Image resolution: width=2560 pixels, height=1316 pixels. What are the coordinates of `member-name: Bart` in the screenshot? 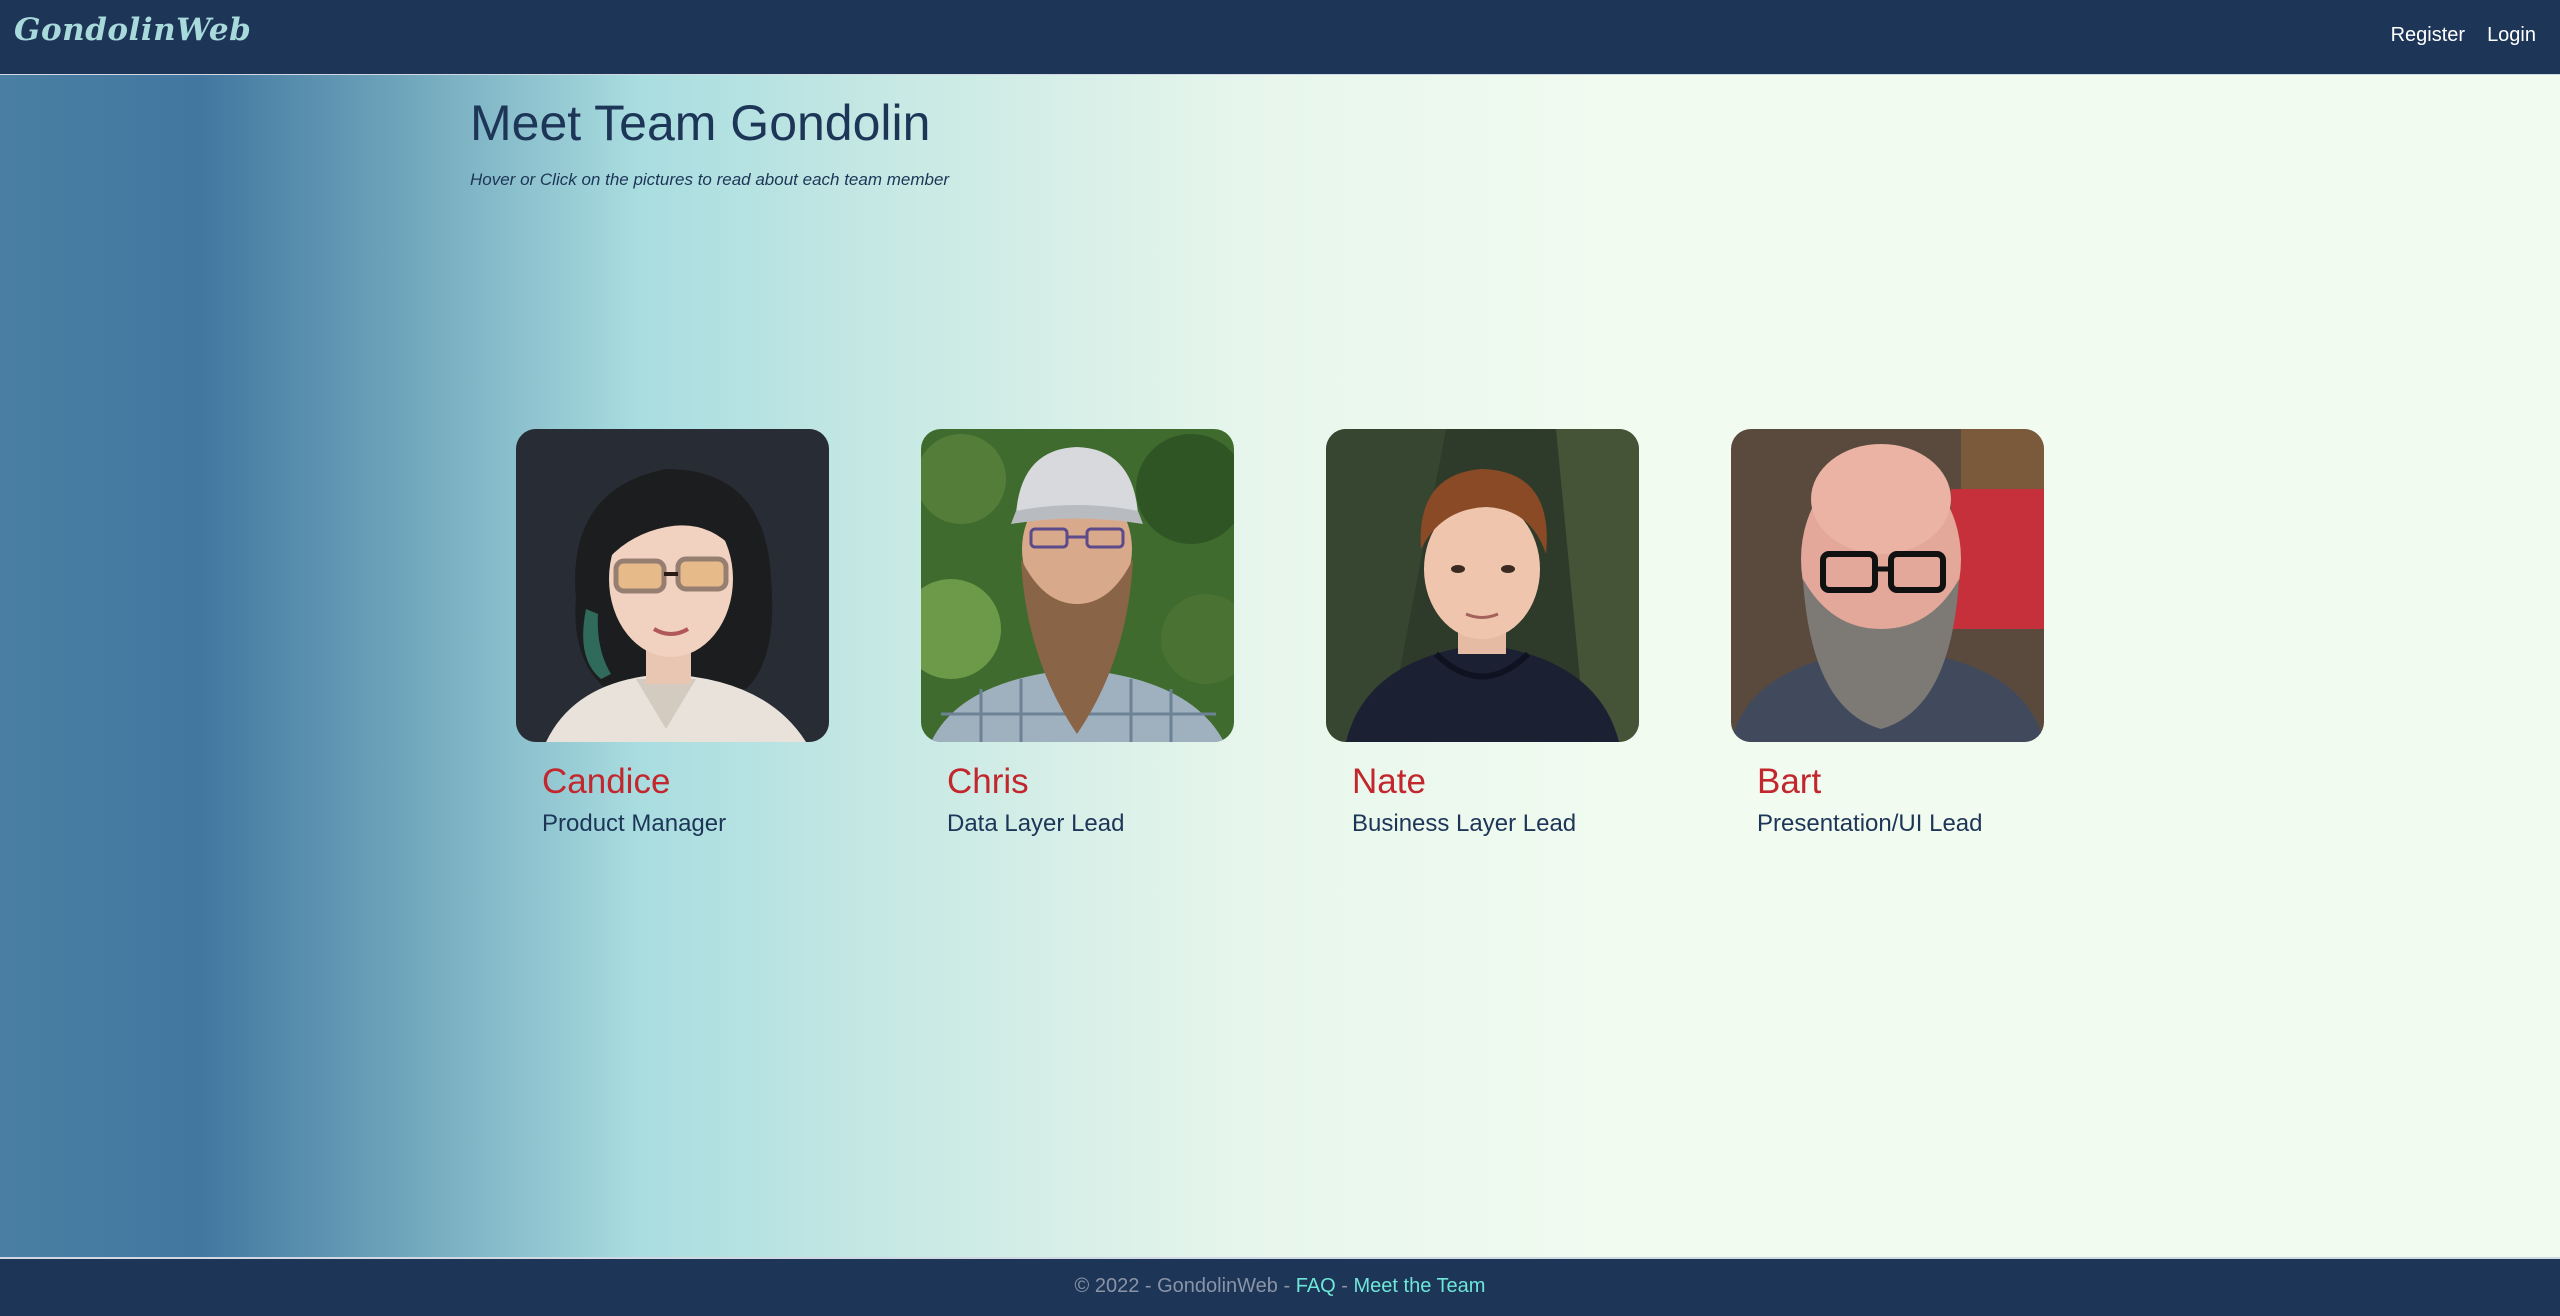 It's located at (1789, 781).